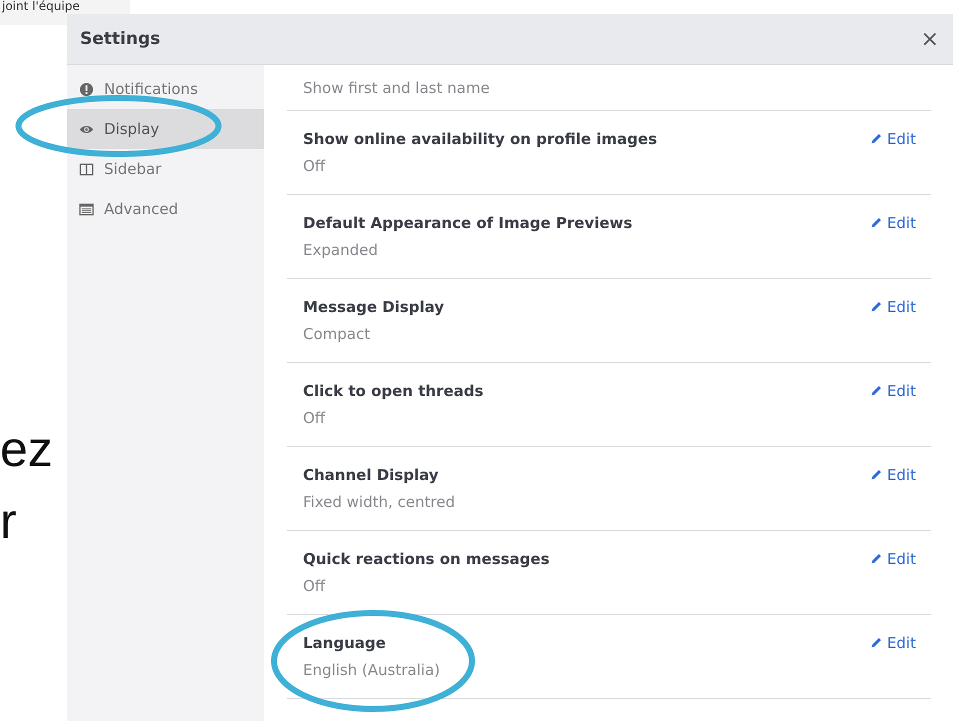 The width and height of the screenshot is (961, 721). What do you see at coordinates (337, 334) in the screenshot?
I see `setting-value: Compact` at bounding box center [337, 334].